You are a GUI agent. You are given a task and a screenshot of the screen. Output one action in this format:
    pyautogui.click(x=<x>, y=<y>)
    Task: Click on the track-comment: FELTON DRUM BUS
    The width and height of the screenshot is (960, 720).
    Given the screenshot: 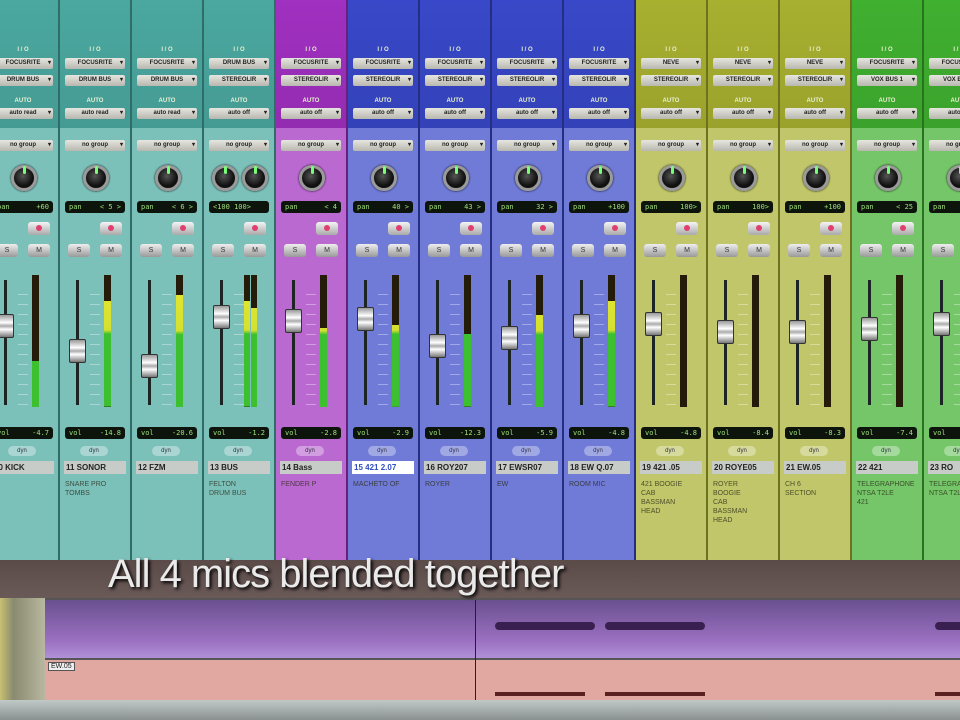 What is the action you would take?
    pyautogui.click(x=239, y=489)
    